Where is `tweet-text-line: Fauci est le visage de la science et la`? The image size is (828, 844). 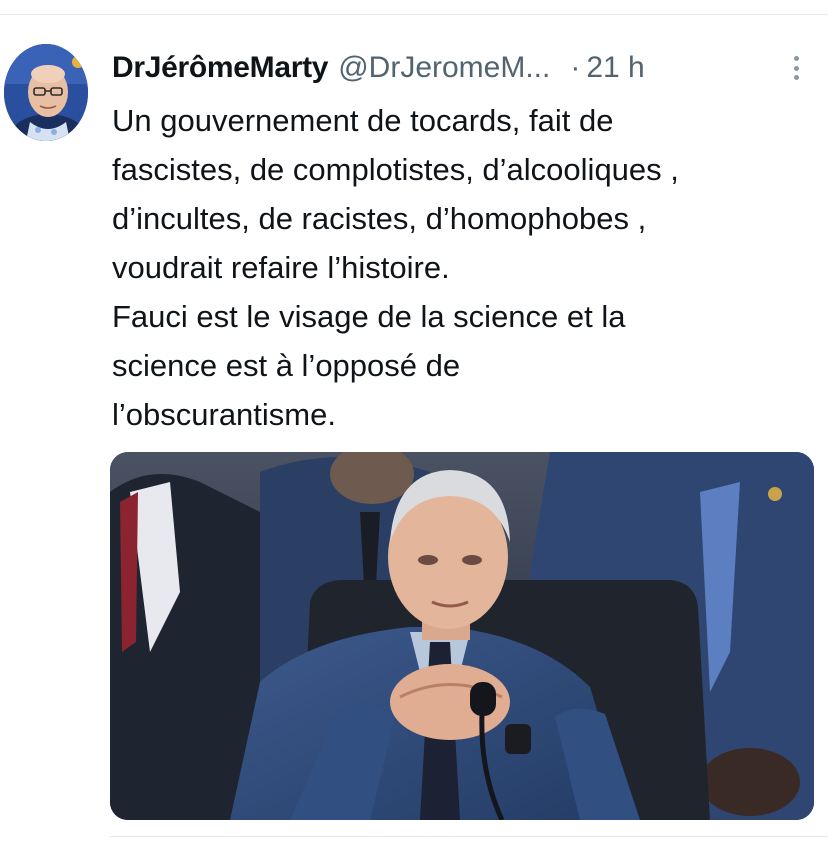
tweet-text-line: Fauci est le visage de la science et la is located at coordinates (369, 316).